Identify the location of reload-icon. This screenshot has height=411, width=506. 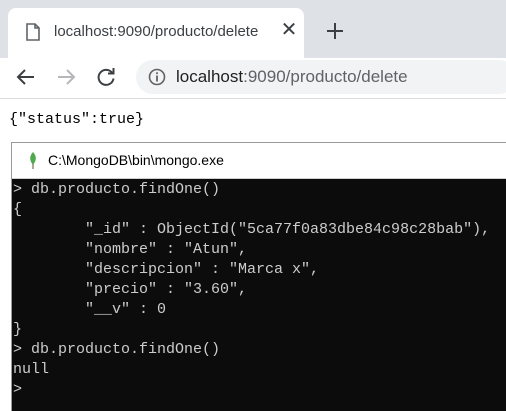
(106, 77).